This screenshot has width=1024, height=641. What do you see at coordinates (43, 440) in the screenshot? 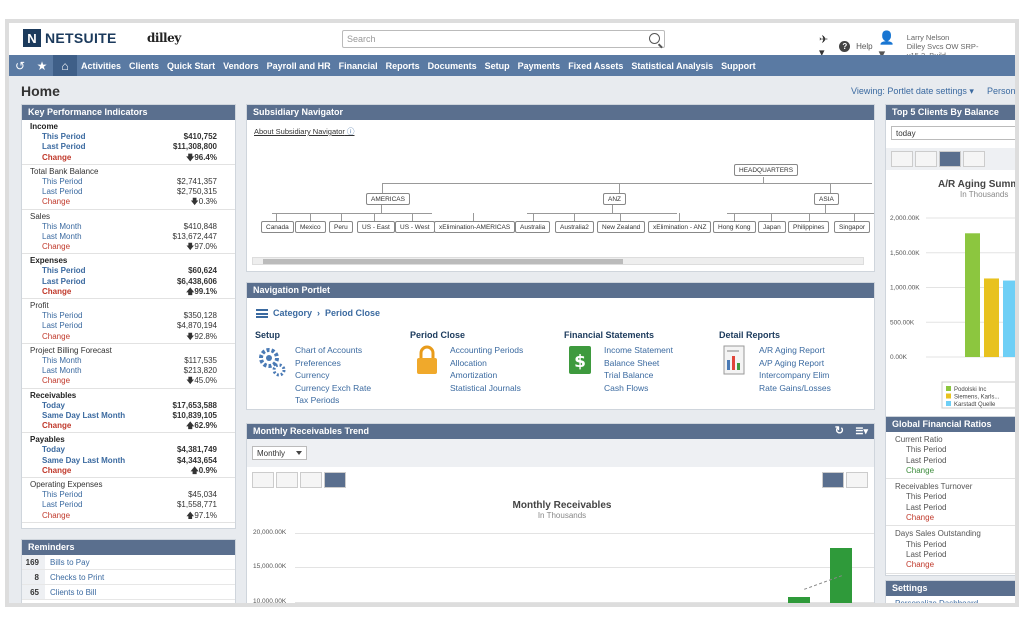
I see `kpi-name: Payables` at bounding box center [43, 440].